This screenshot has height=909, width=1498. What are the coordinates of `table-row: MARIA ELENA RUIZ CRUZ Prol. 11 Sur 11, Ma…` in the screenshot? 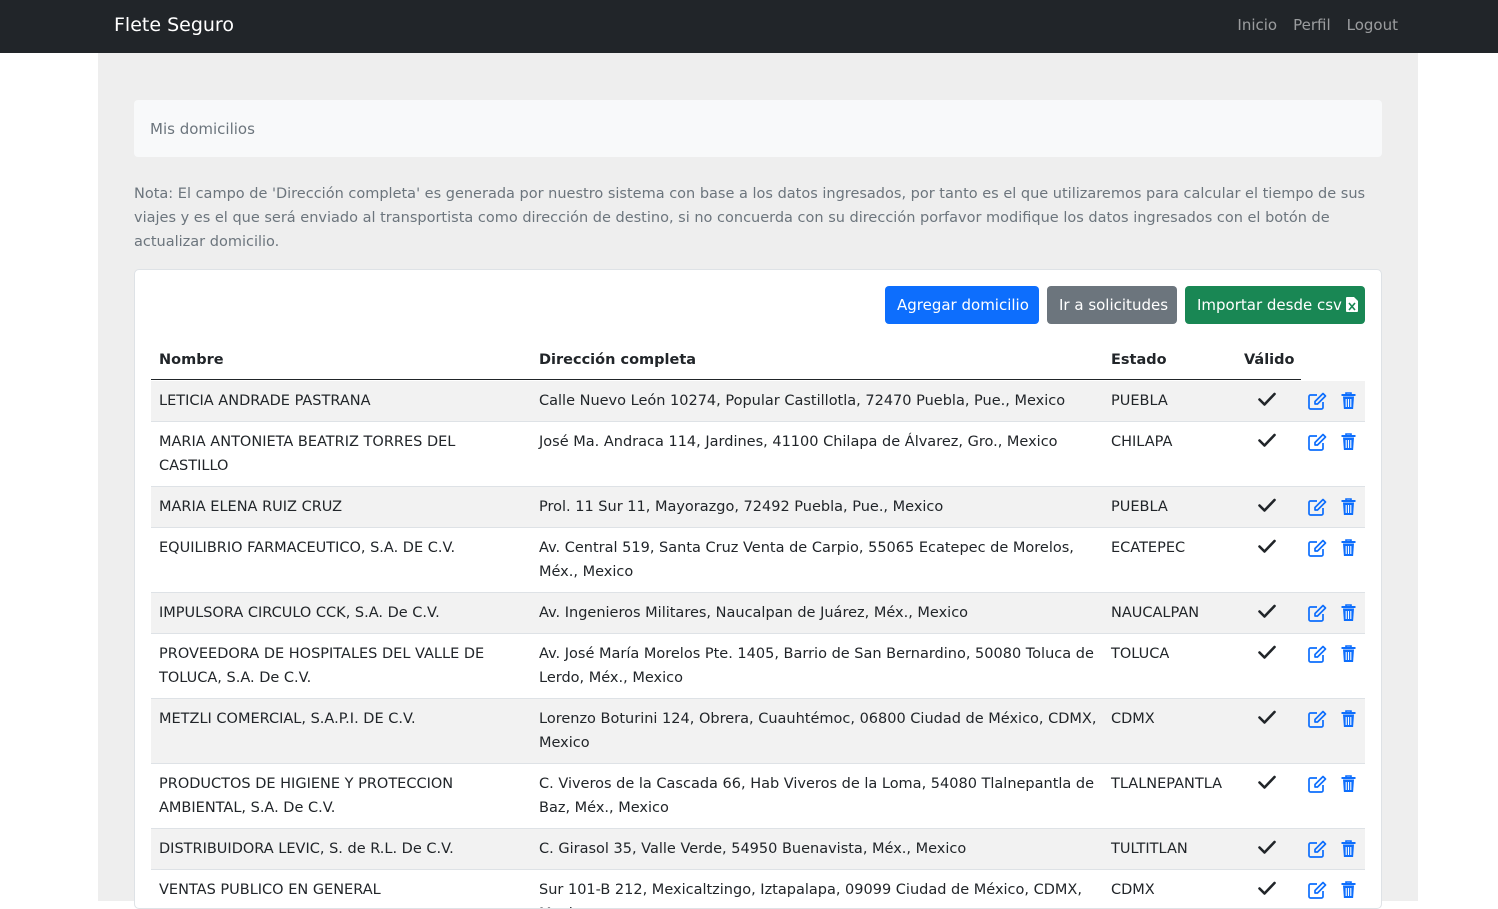 It's located at (758, 507).